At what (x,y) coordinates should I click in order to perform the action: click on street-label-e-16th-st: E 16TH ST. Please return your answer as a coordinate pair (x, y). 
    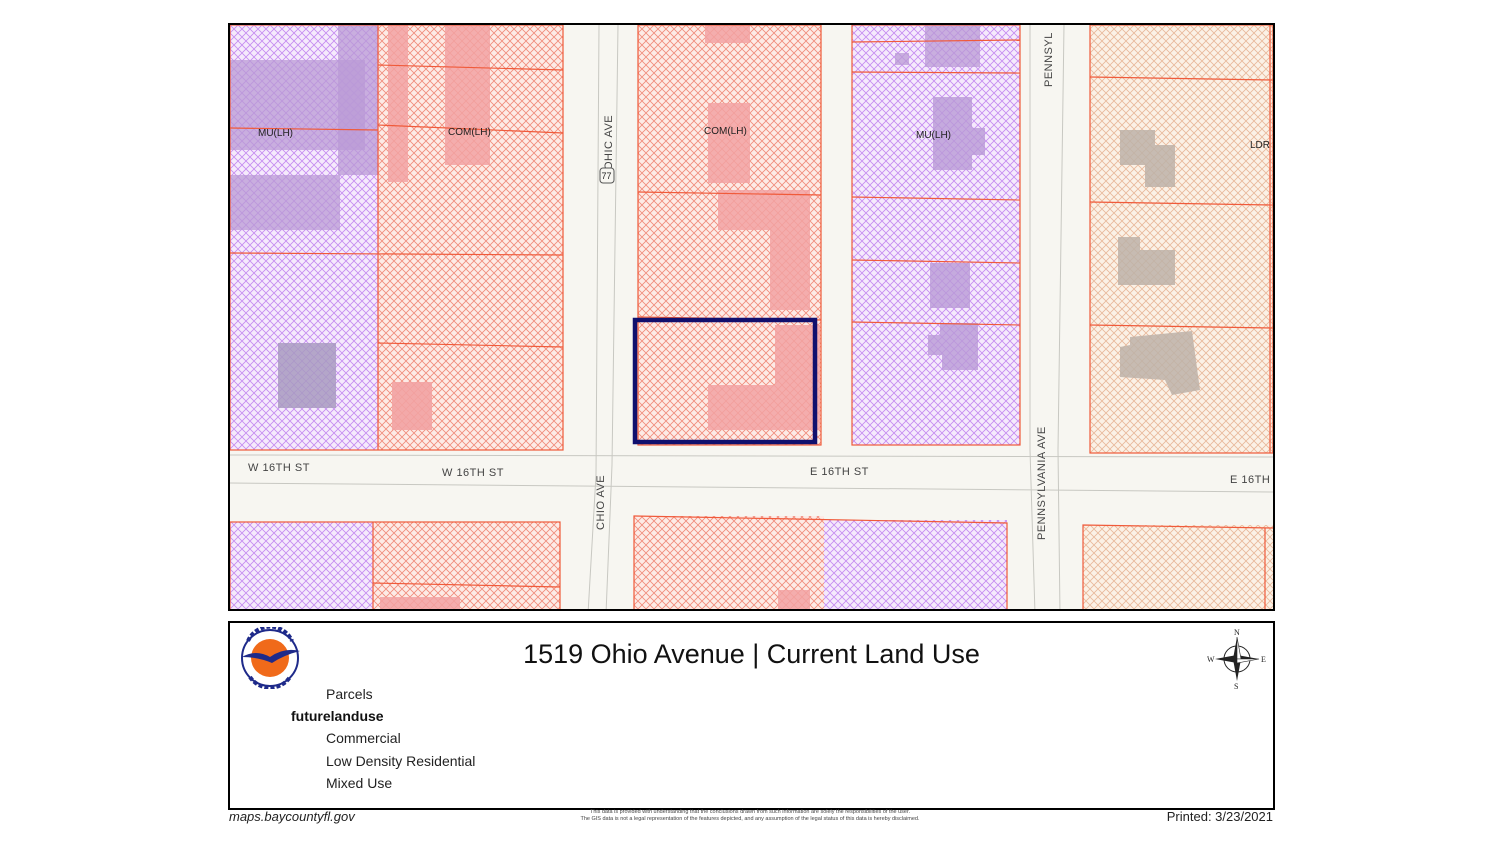
    Looking at the image, I should click on (839, 472).